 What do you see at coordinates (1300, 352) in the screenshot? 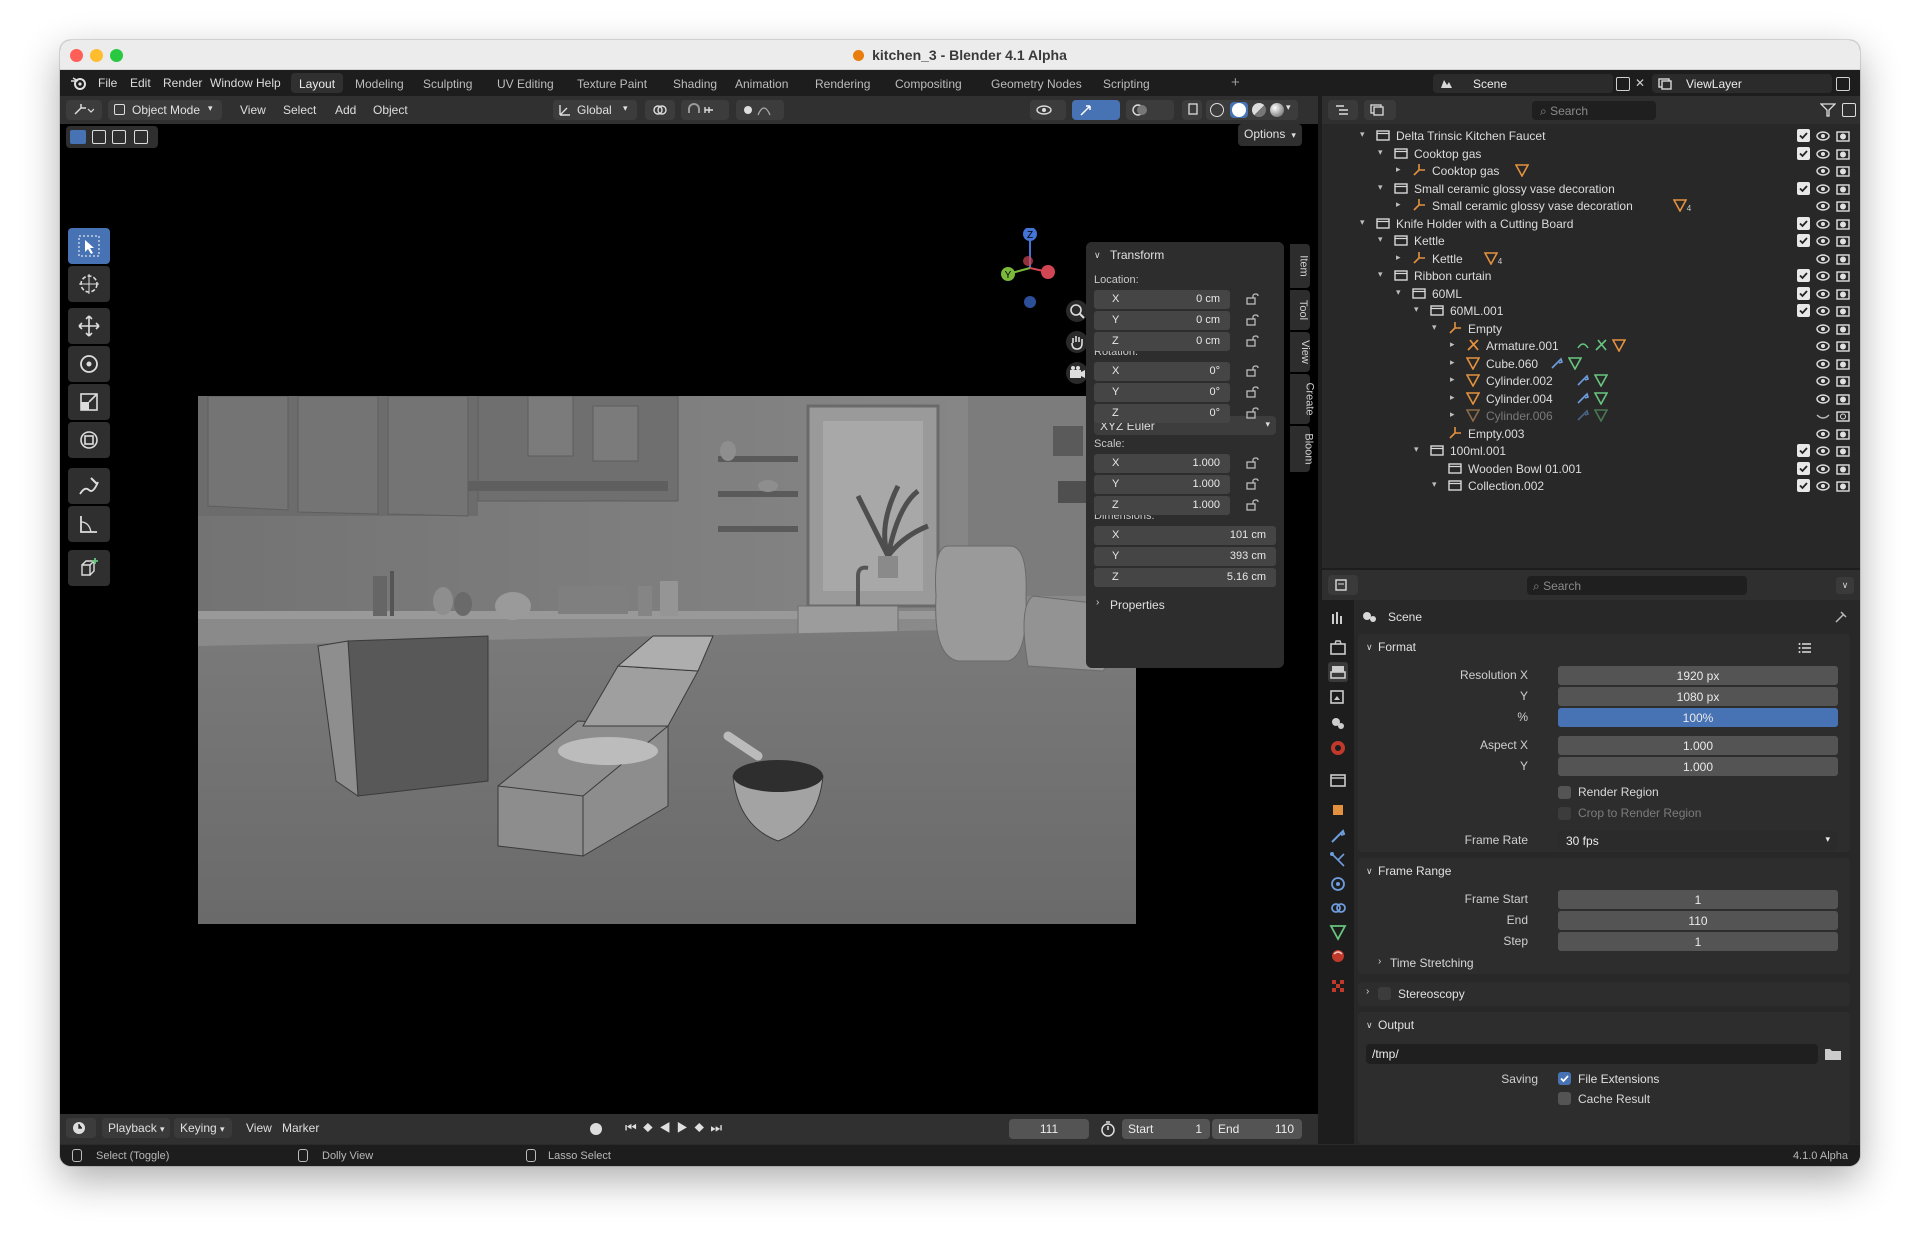
I see `sidebar-tab-view: View` at bounding box center [1300, 352].